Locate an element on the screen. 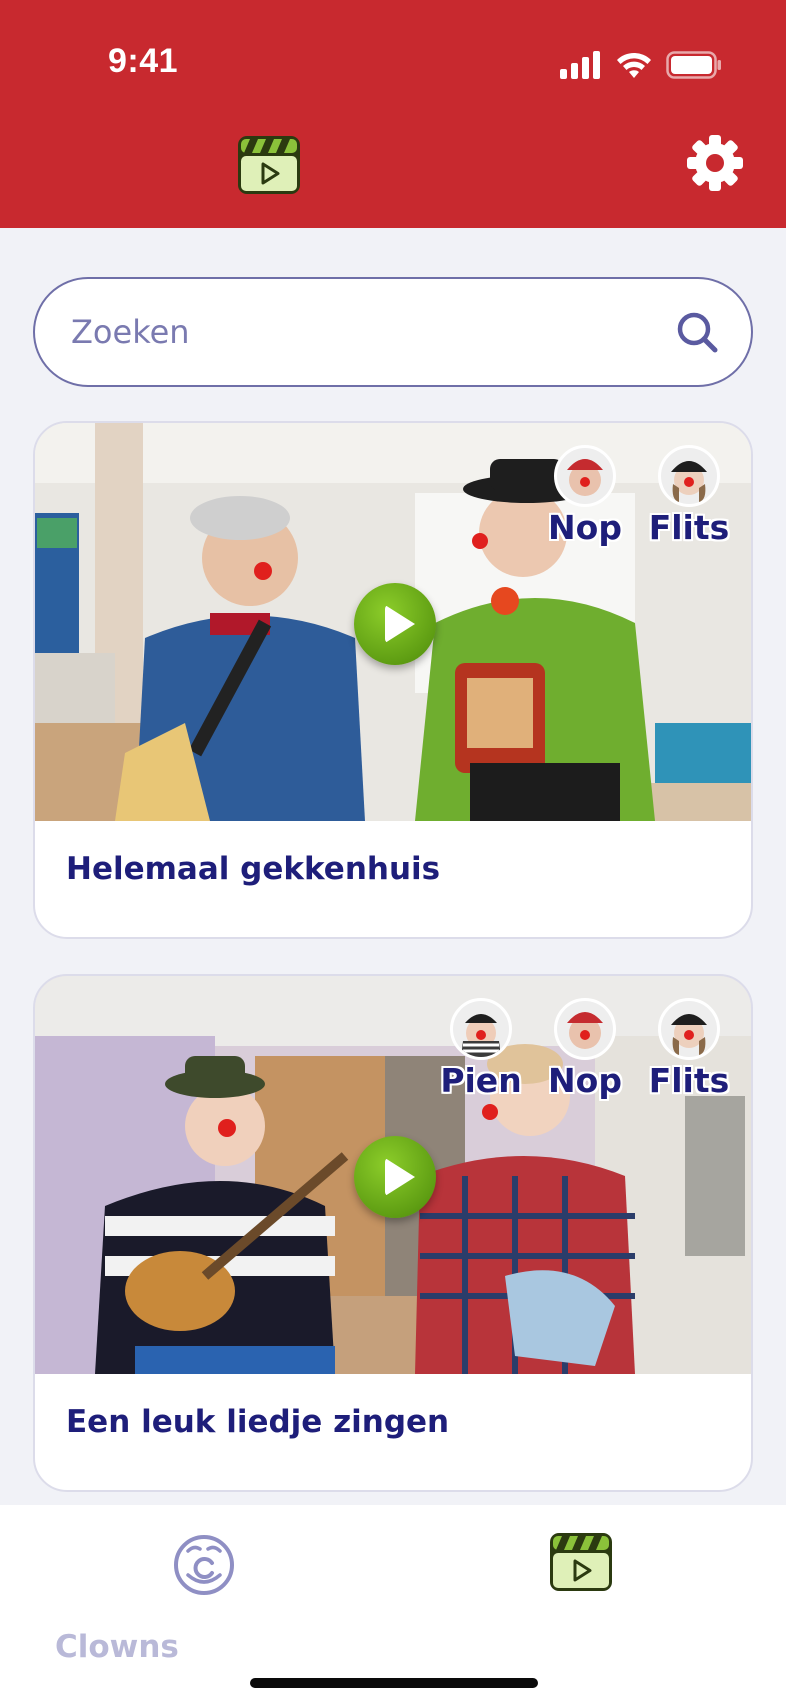 The image size is (786, 1704). wifi-icon is located at coordinates (634, 65).